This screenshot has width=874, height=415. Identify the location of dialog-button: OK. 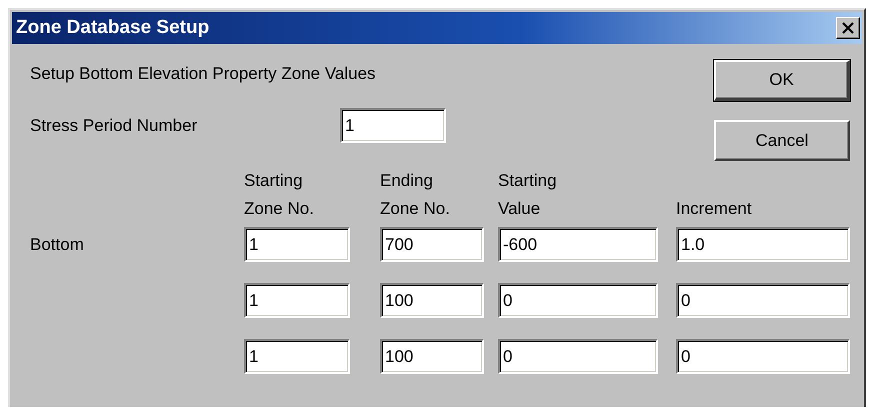
(782, 80).